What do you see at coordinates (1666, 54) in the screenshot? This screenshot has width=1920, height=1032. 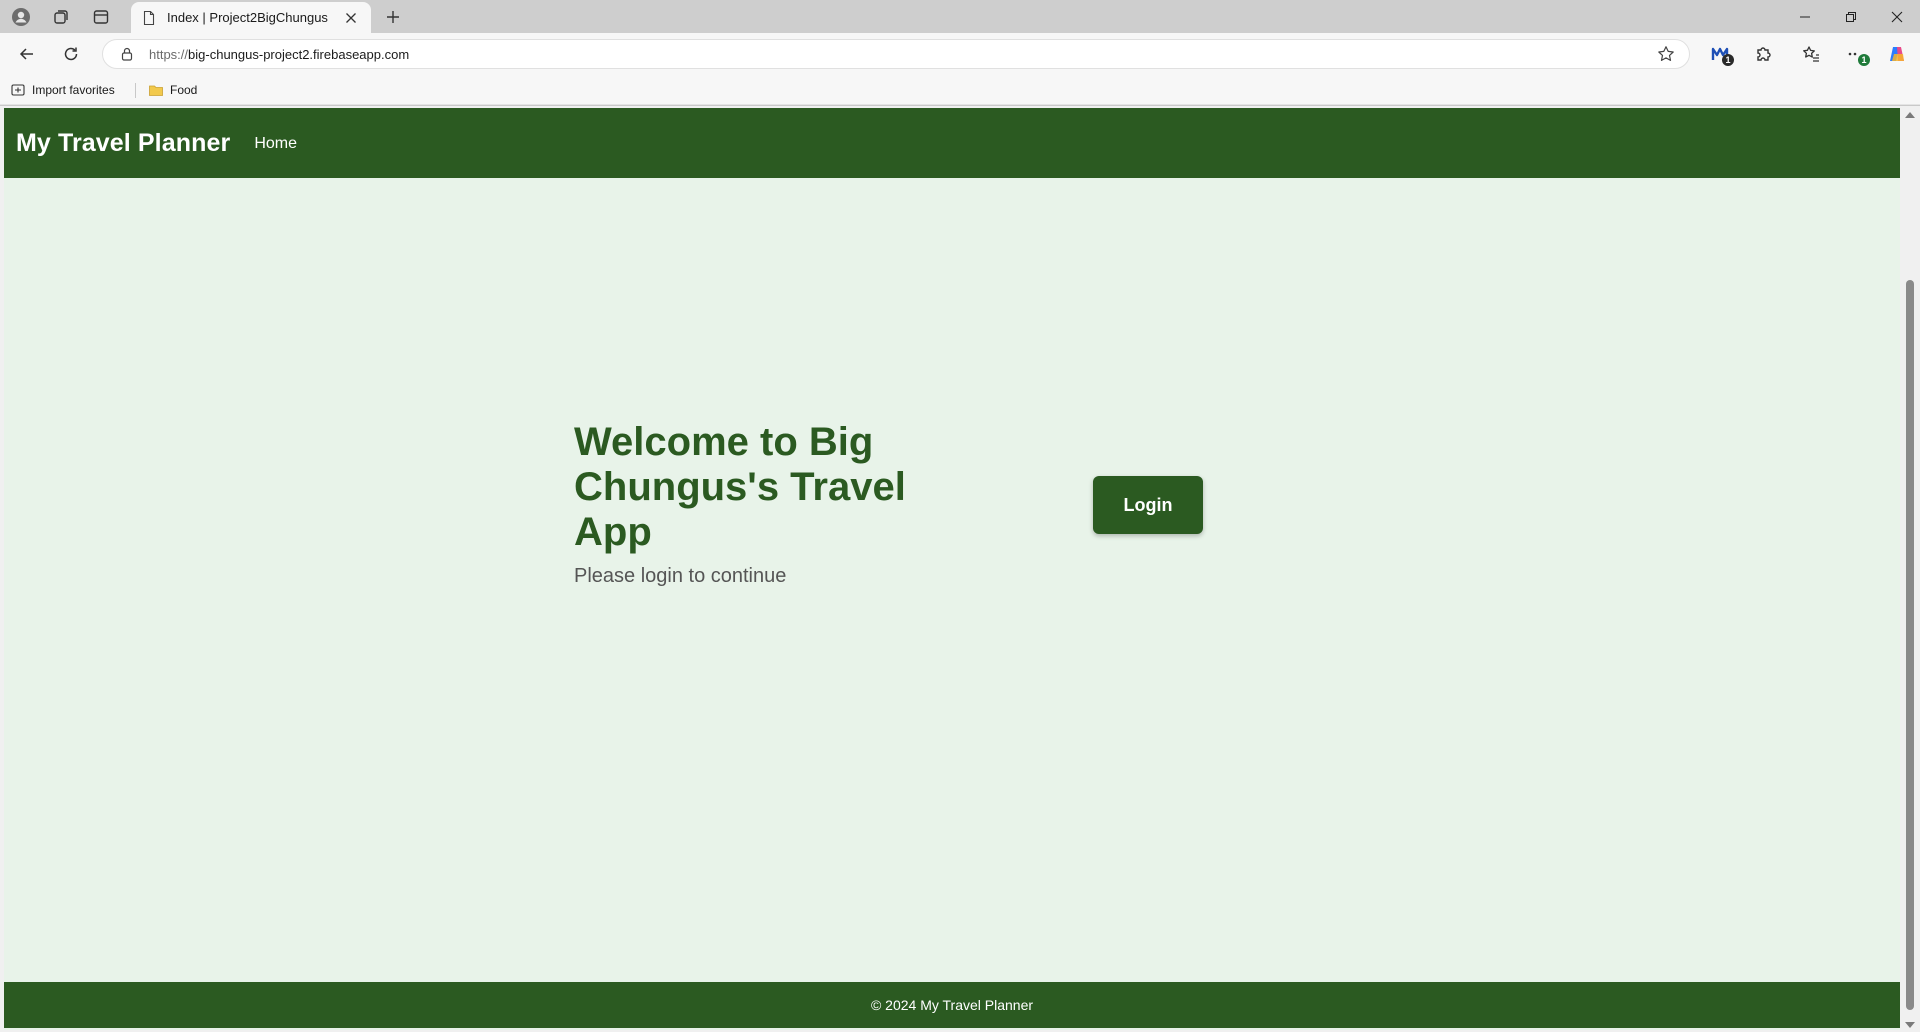 I see `favorite-star-icon` at bounding box center [1666, 54].